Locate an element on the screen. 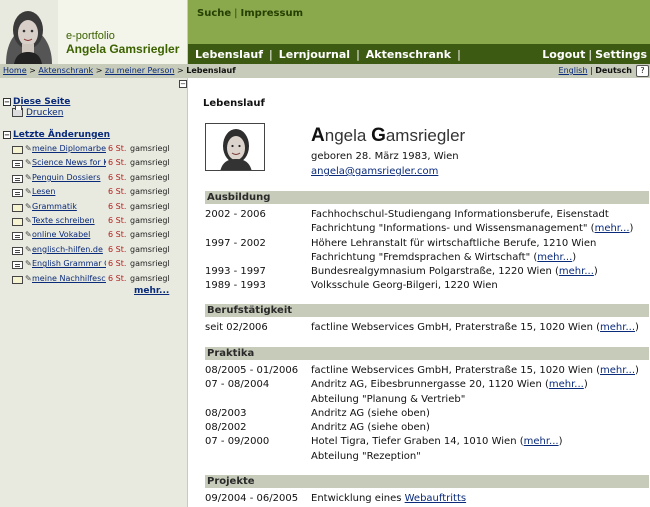 The width and height of the screenshot is (650, 507). top-links: Suche | Impressum is located at coordinates (250, 13).